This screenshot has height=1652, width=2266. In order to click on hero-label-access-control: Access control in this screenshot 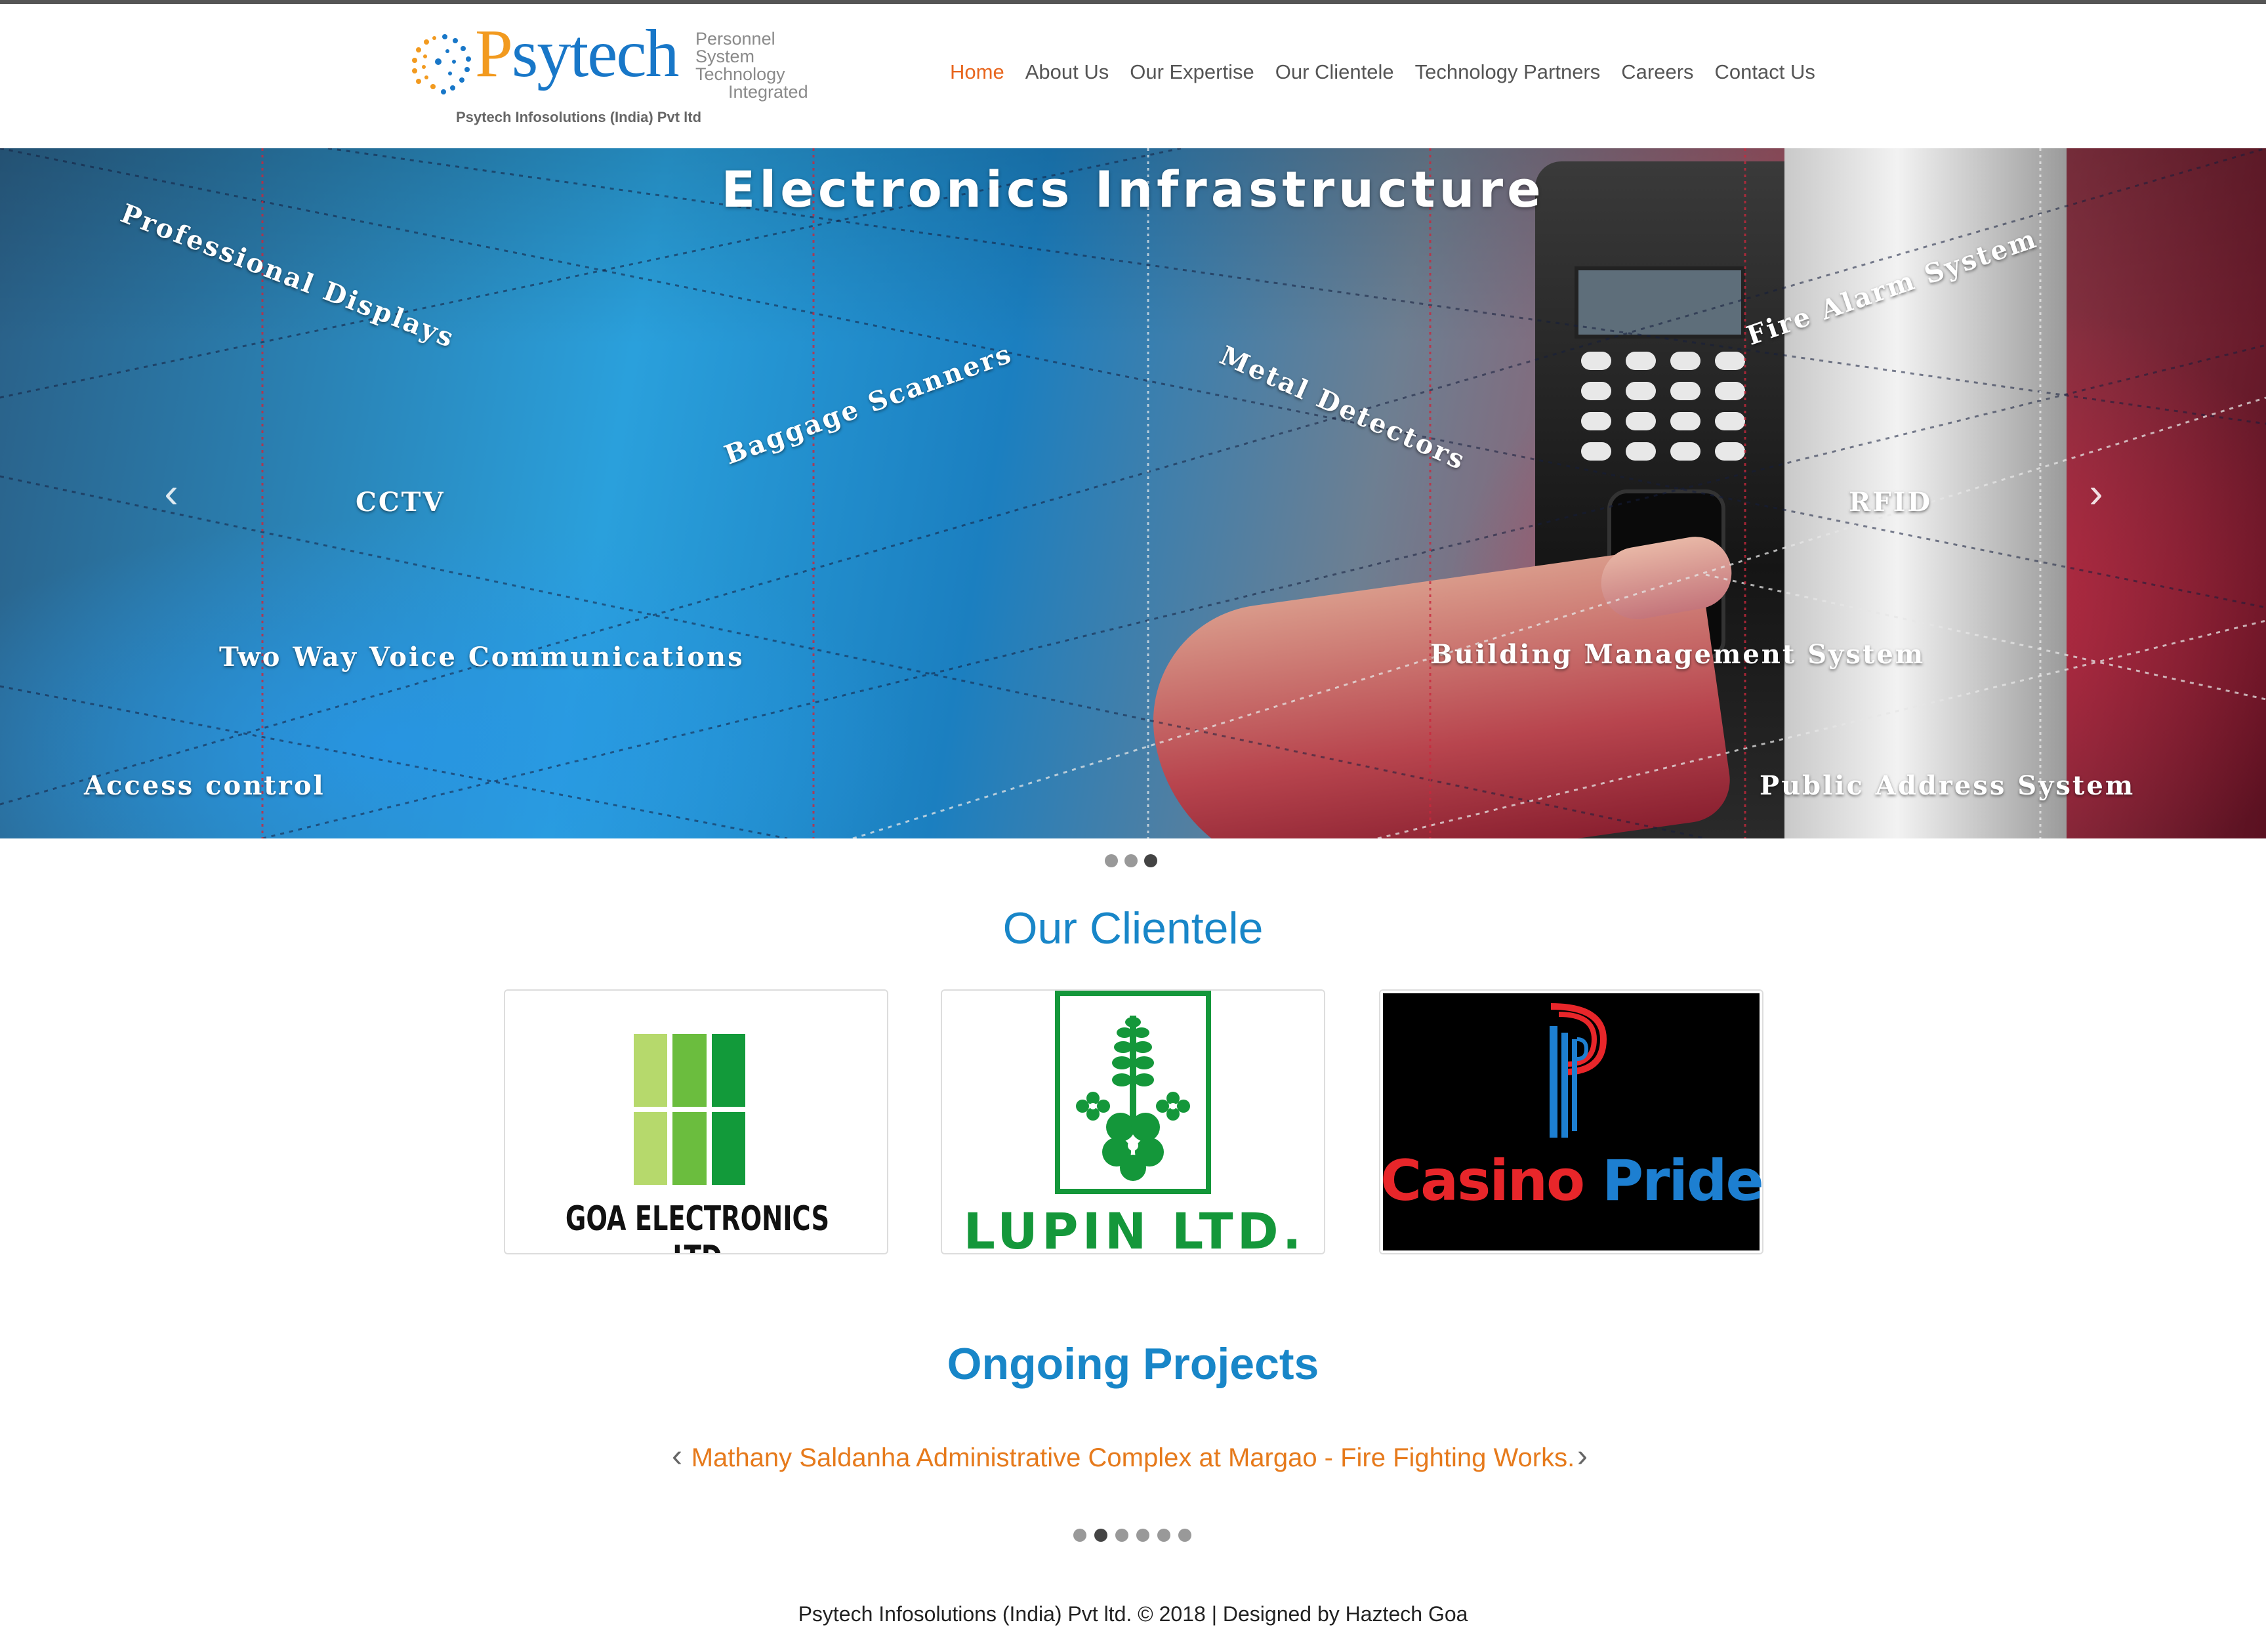, I will do `click(204, 786)`.